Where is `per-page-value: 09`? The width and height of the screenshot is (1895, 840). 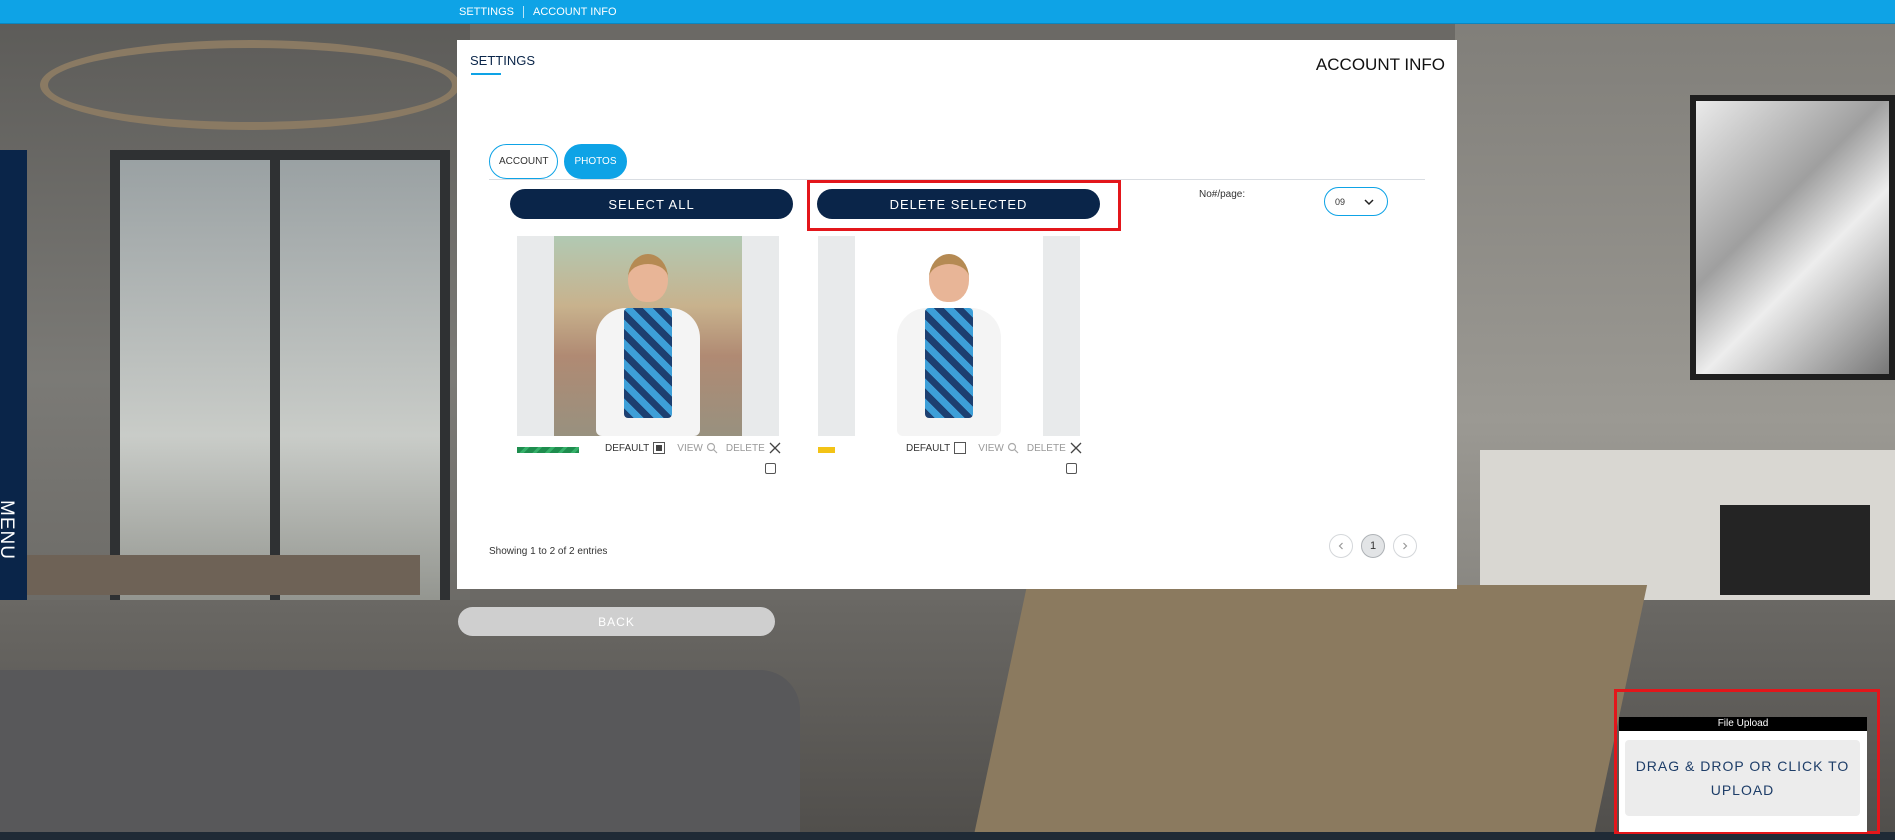 per-page-value: 09 is located at coordinates (1340, 201).